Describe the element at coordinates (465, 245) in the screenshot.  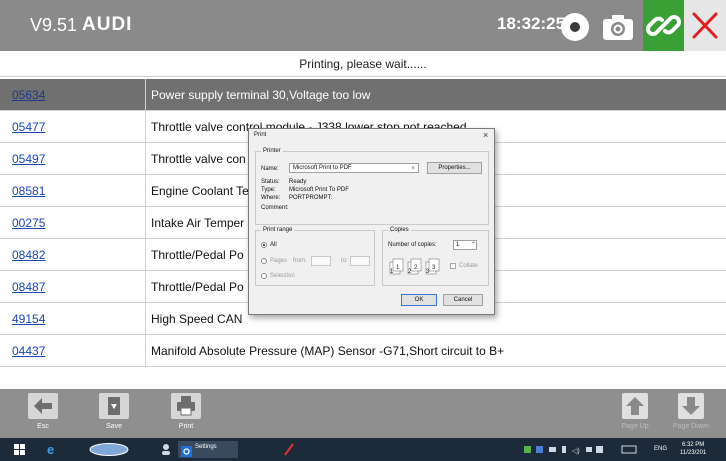
I see `copies-spinner: 1` at that location.